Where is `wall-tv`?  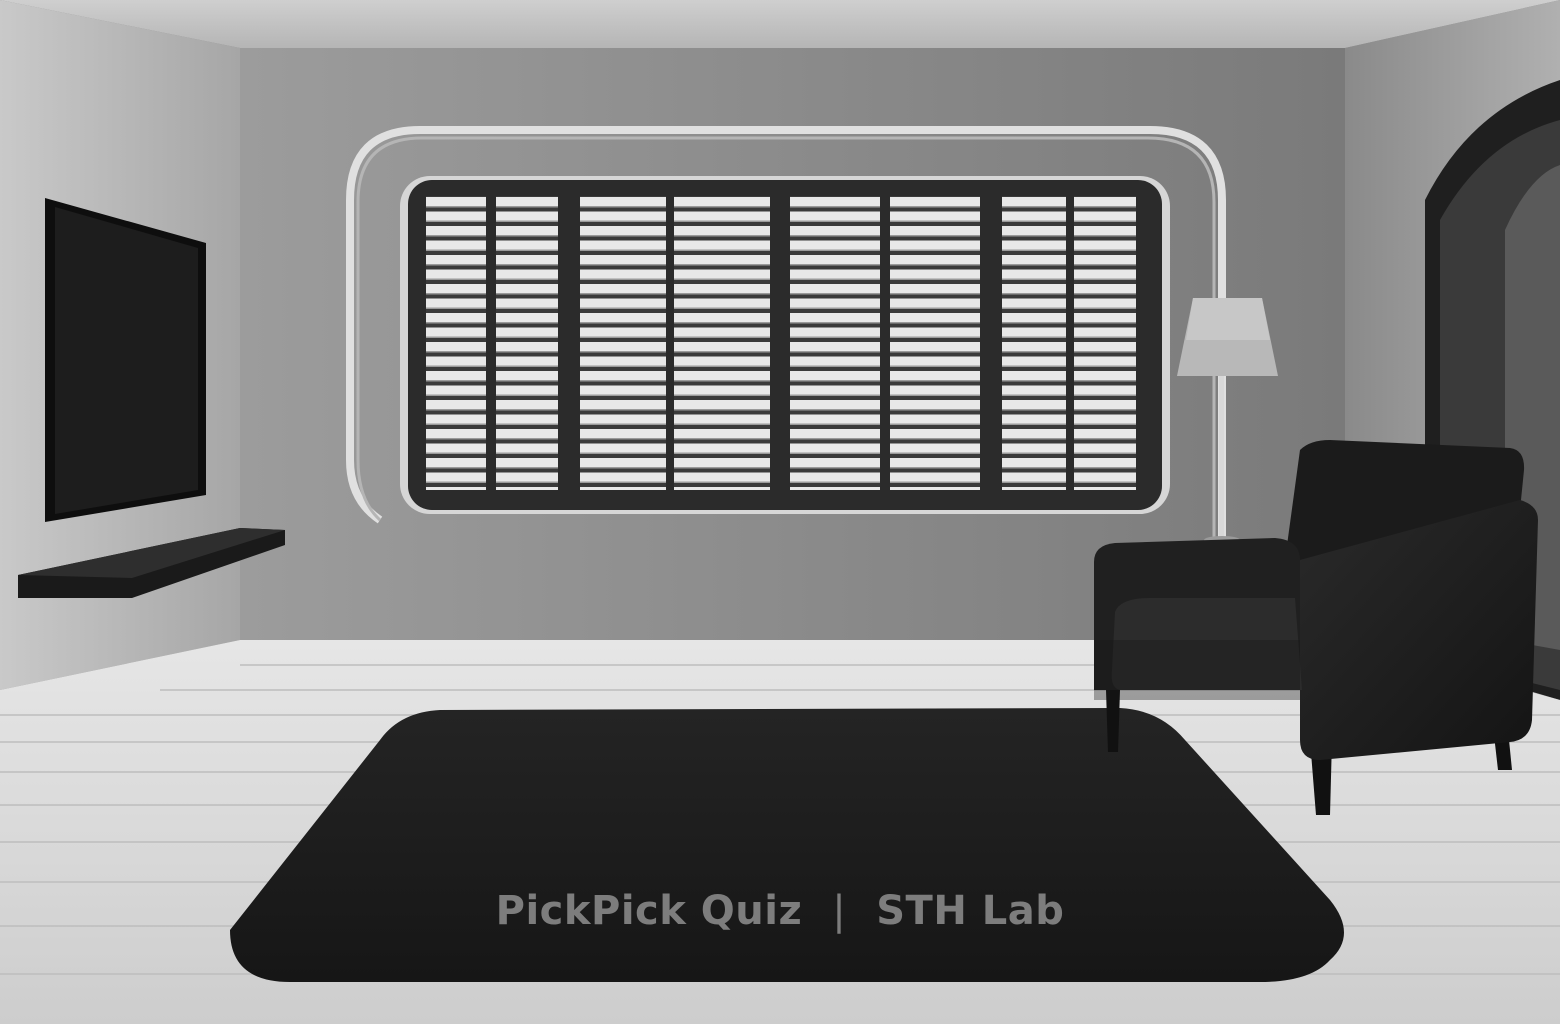
wall-tv is located at coordinates (125, 360).